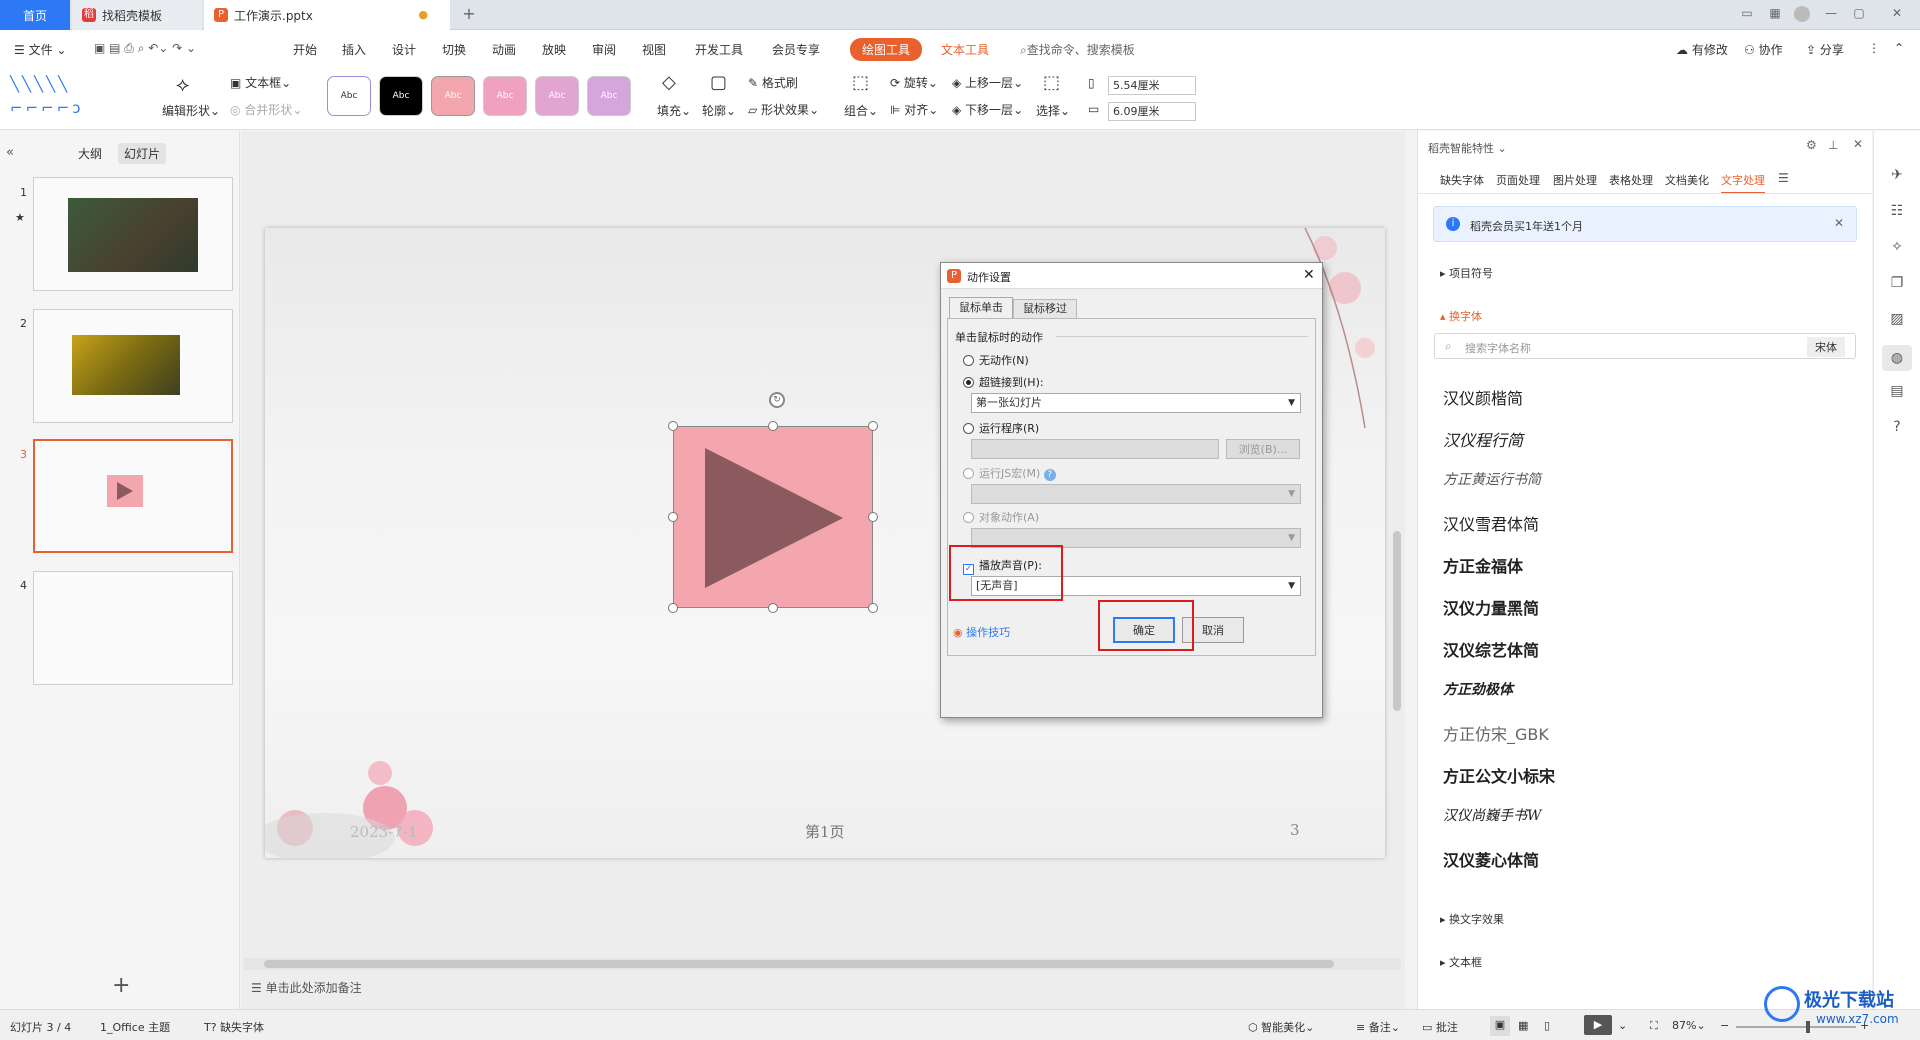 The image size is (1920, 1040). What do you see at coordinates (1874, 48) in the screenshot?
I see `more-icon: ⋮` at bounding box center [1874, 48].